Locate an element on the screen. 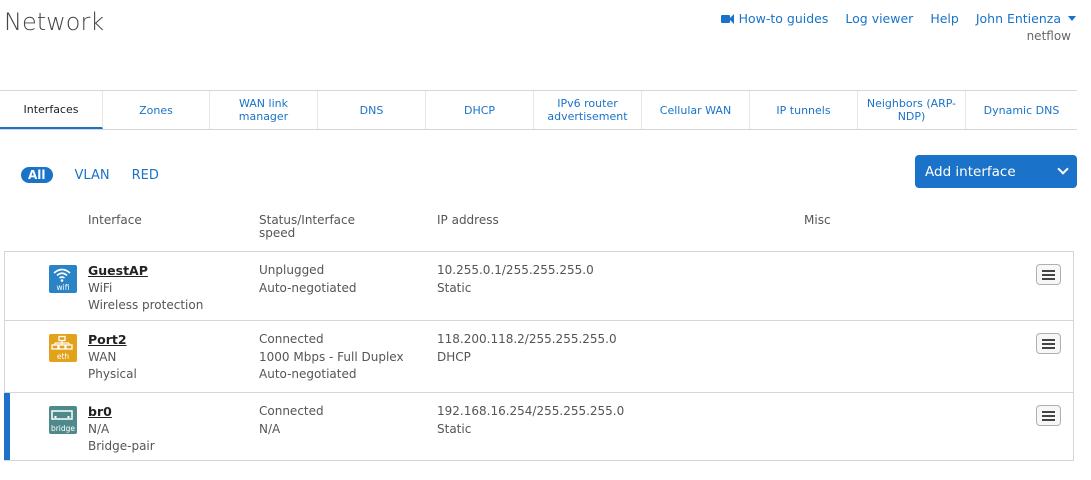  status-line-2: Auto-negotiated is located at coordinates (308, 287).